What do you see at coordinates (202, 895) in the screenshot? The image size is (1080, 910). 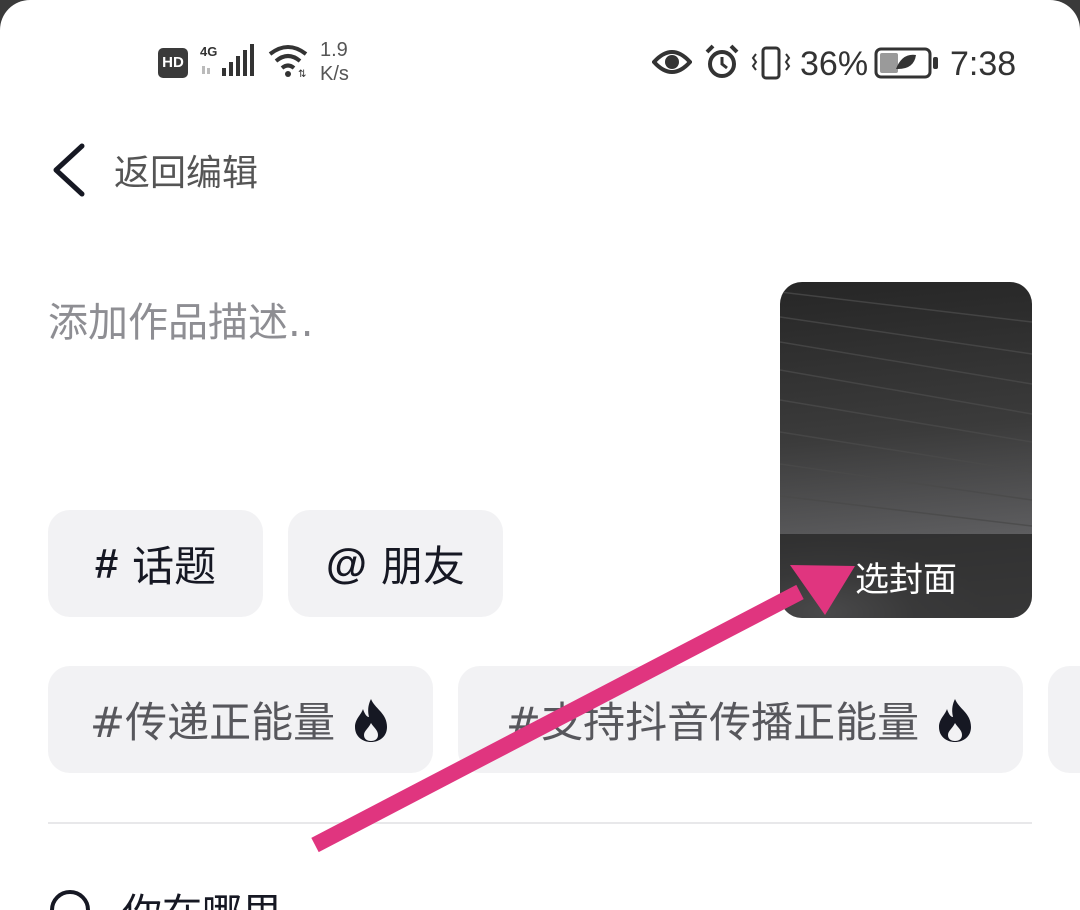 I see `location-label: 你在哪里` at bounding box center [202, 895].